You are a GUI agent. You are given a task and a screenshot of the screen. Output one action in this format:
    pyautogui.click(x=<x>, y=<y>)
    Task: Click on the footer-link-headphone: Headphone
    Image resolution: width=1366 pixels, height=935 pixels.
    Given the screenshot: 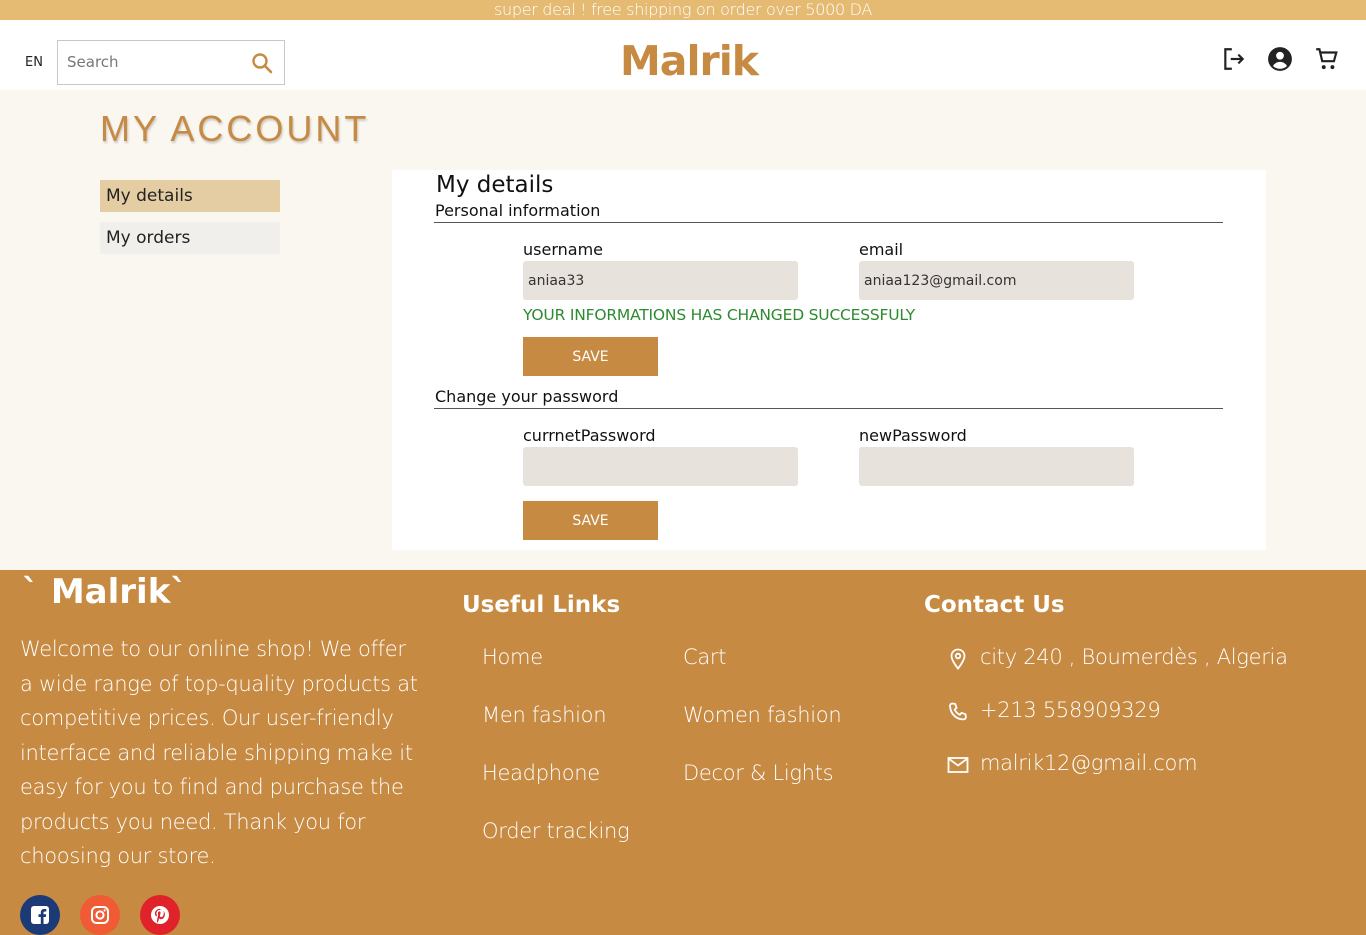 What is the action you would take?
    pyautogui.click(x=541, y=773)
    